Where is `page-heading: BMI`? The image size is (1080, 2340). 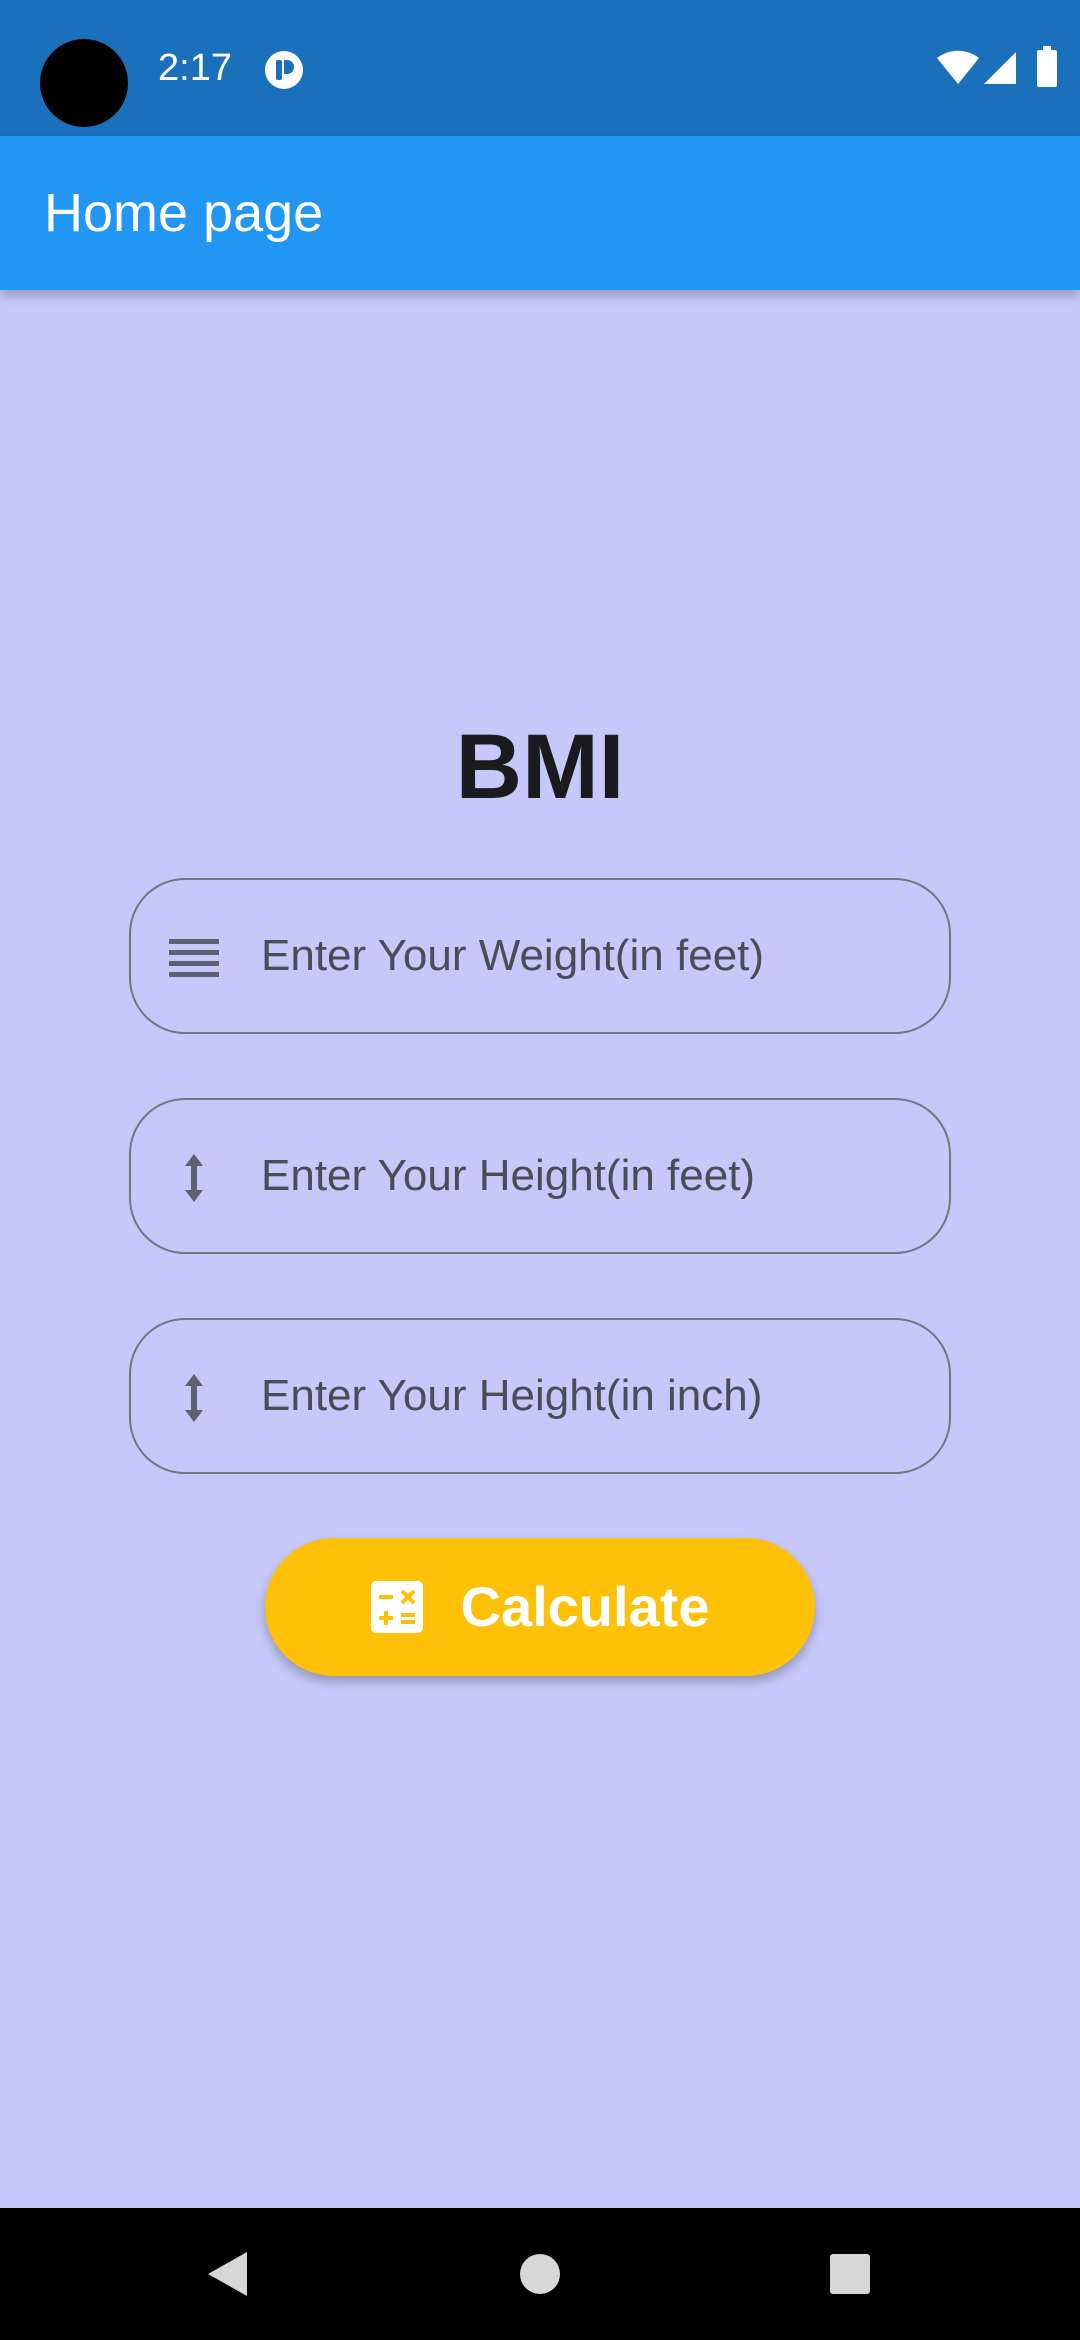 page-heading: BMI is located at coordinates (540, 767).